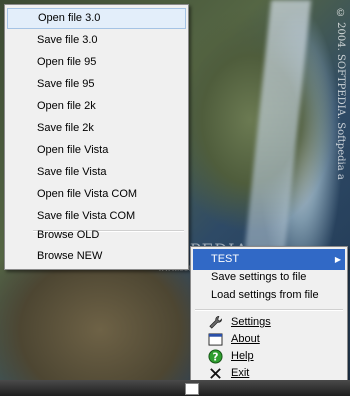 This screenshot has height=396, width=350. What do you see at coordinates (96, 172) in the screenshot?
I see `menu-item-save-file-vista: Save file Vista` at bounding box center [96, 172].